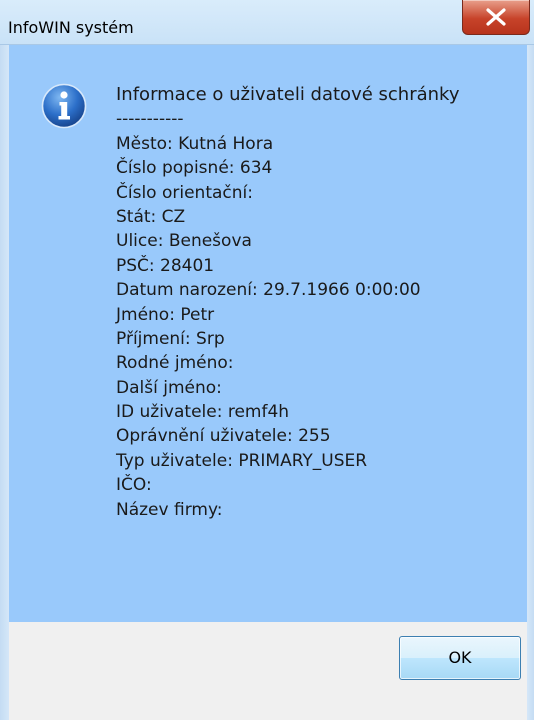  I want to click on message-line-surname: Příjmení: Srp, so click(170, 338).